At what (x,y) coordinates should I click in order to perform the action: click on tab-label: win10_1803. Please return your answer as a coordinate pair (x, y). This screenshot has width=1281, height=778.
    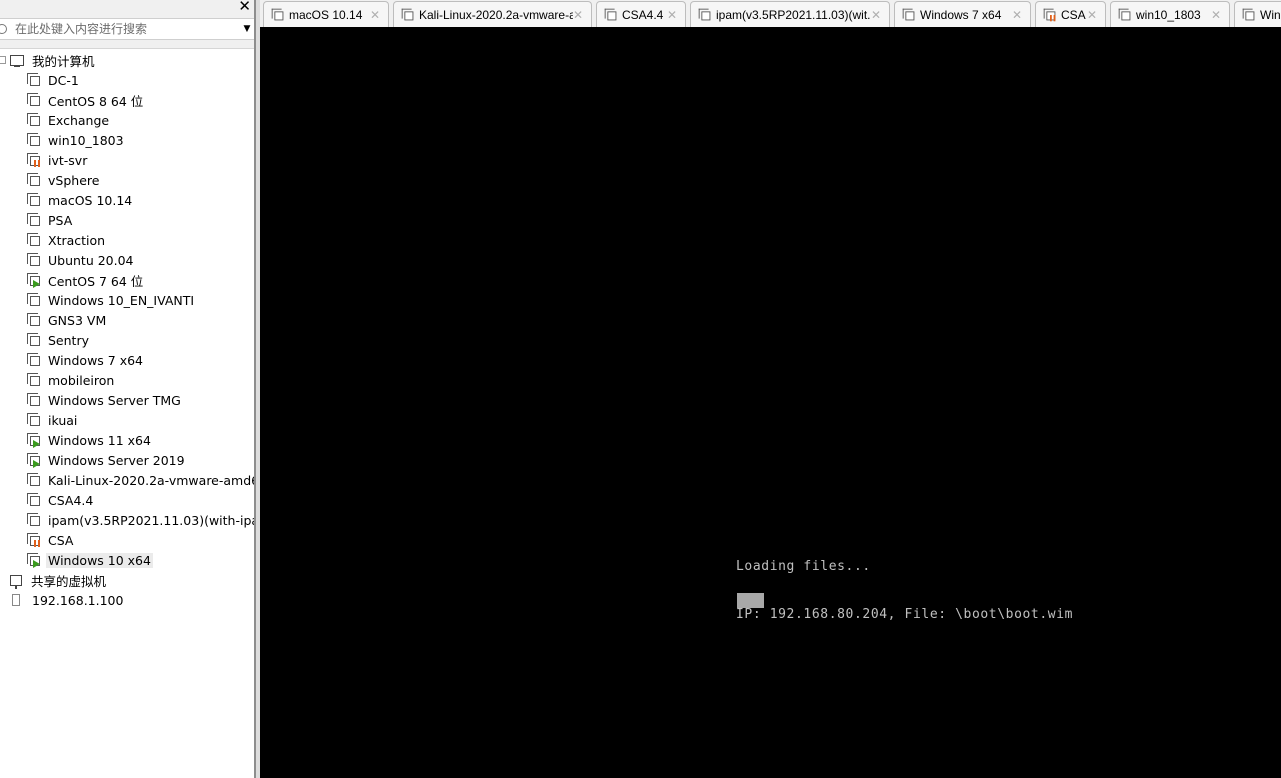
    Looking at the image, I should click on (1168, 14).